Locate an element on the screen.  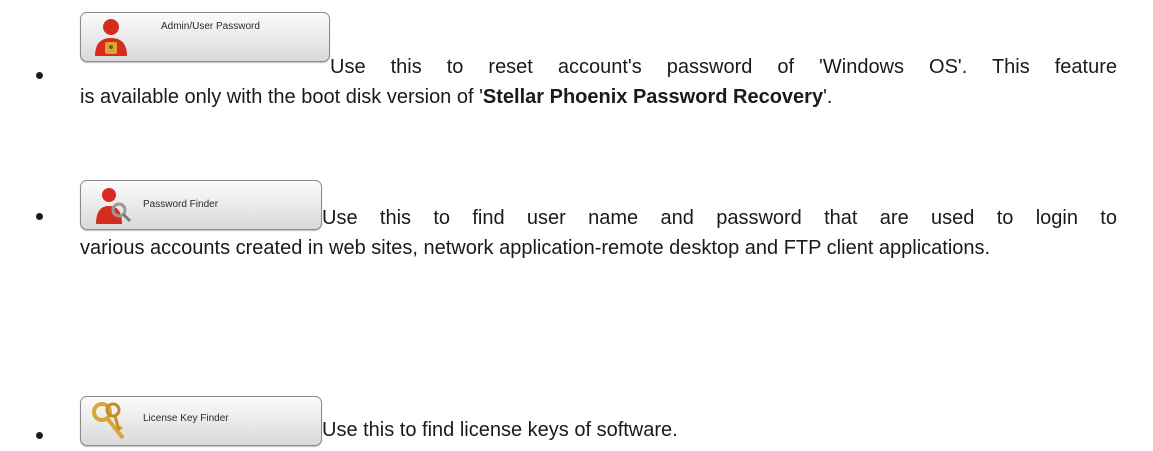
button-label: Admin/User Password is located at coordinates (210, 26).